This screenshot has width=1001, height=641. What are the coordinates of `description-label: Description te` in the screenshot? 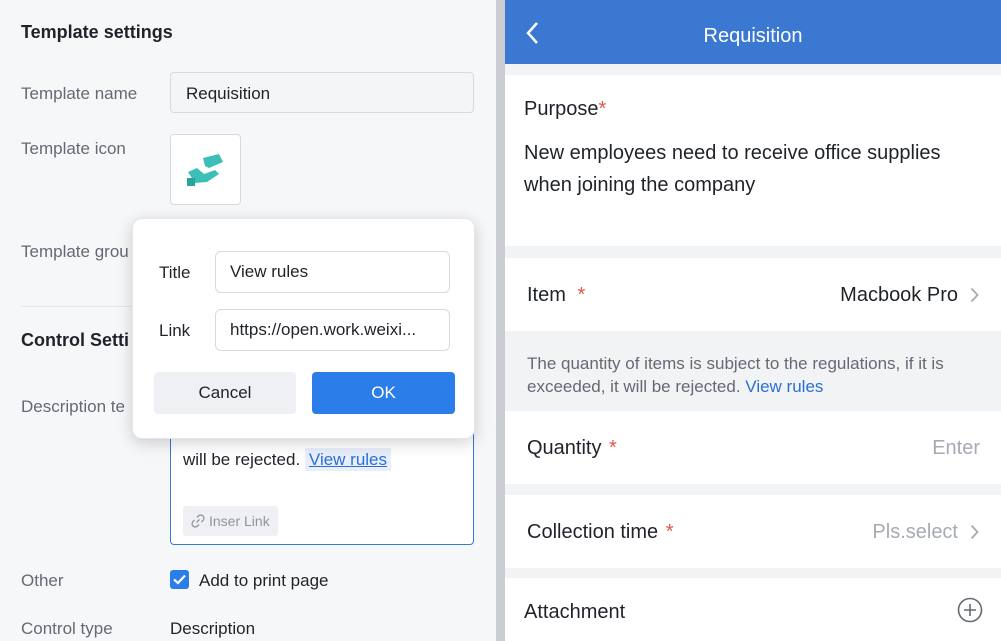 It's located at (73, 406).